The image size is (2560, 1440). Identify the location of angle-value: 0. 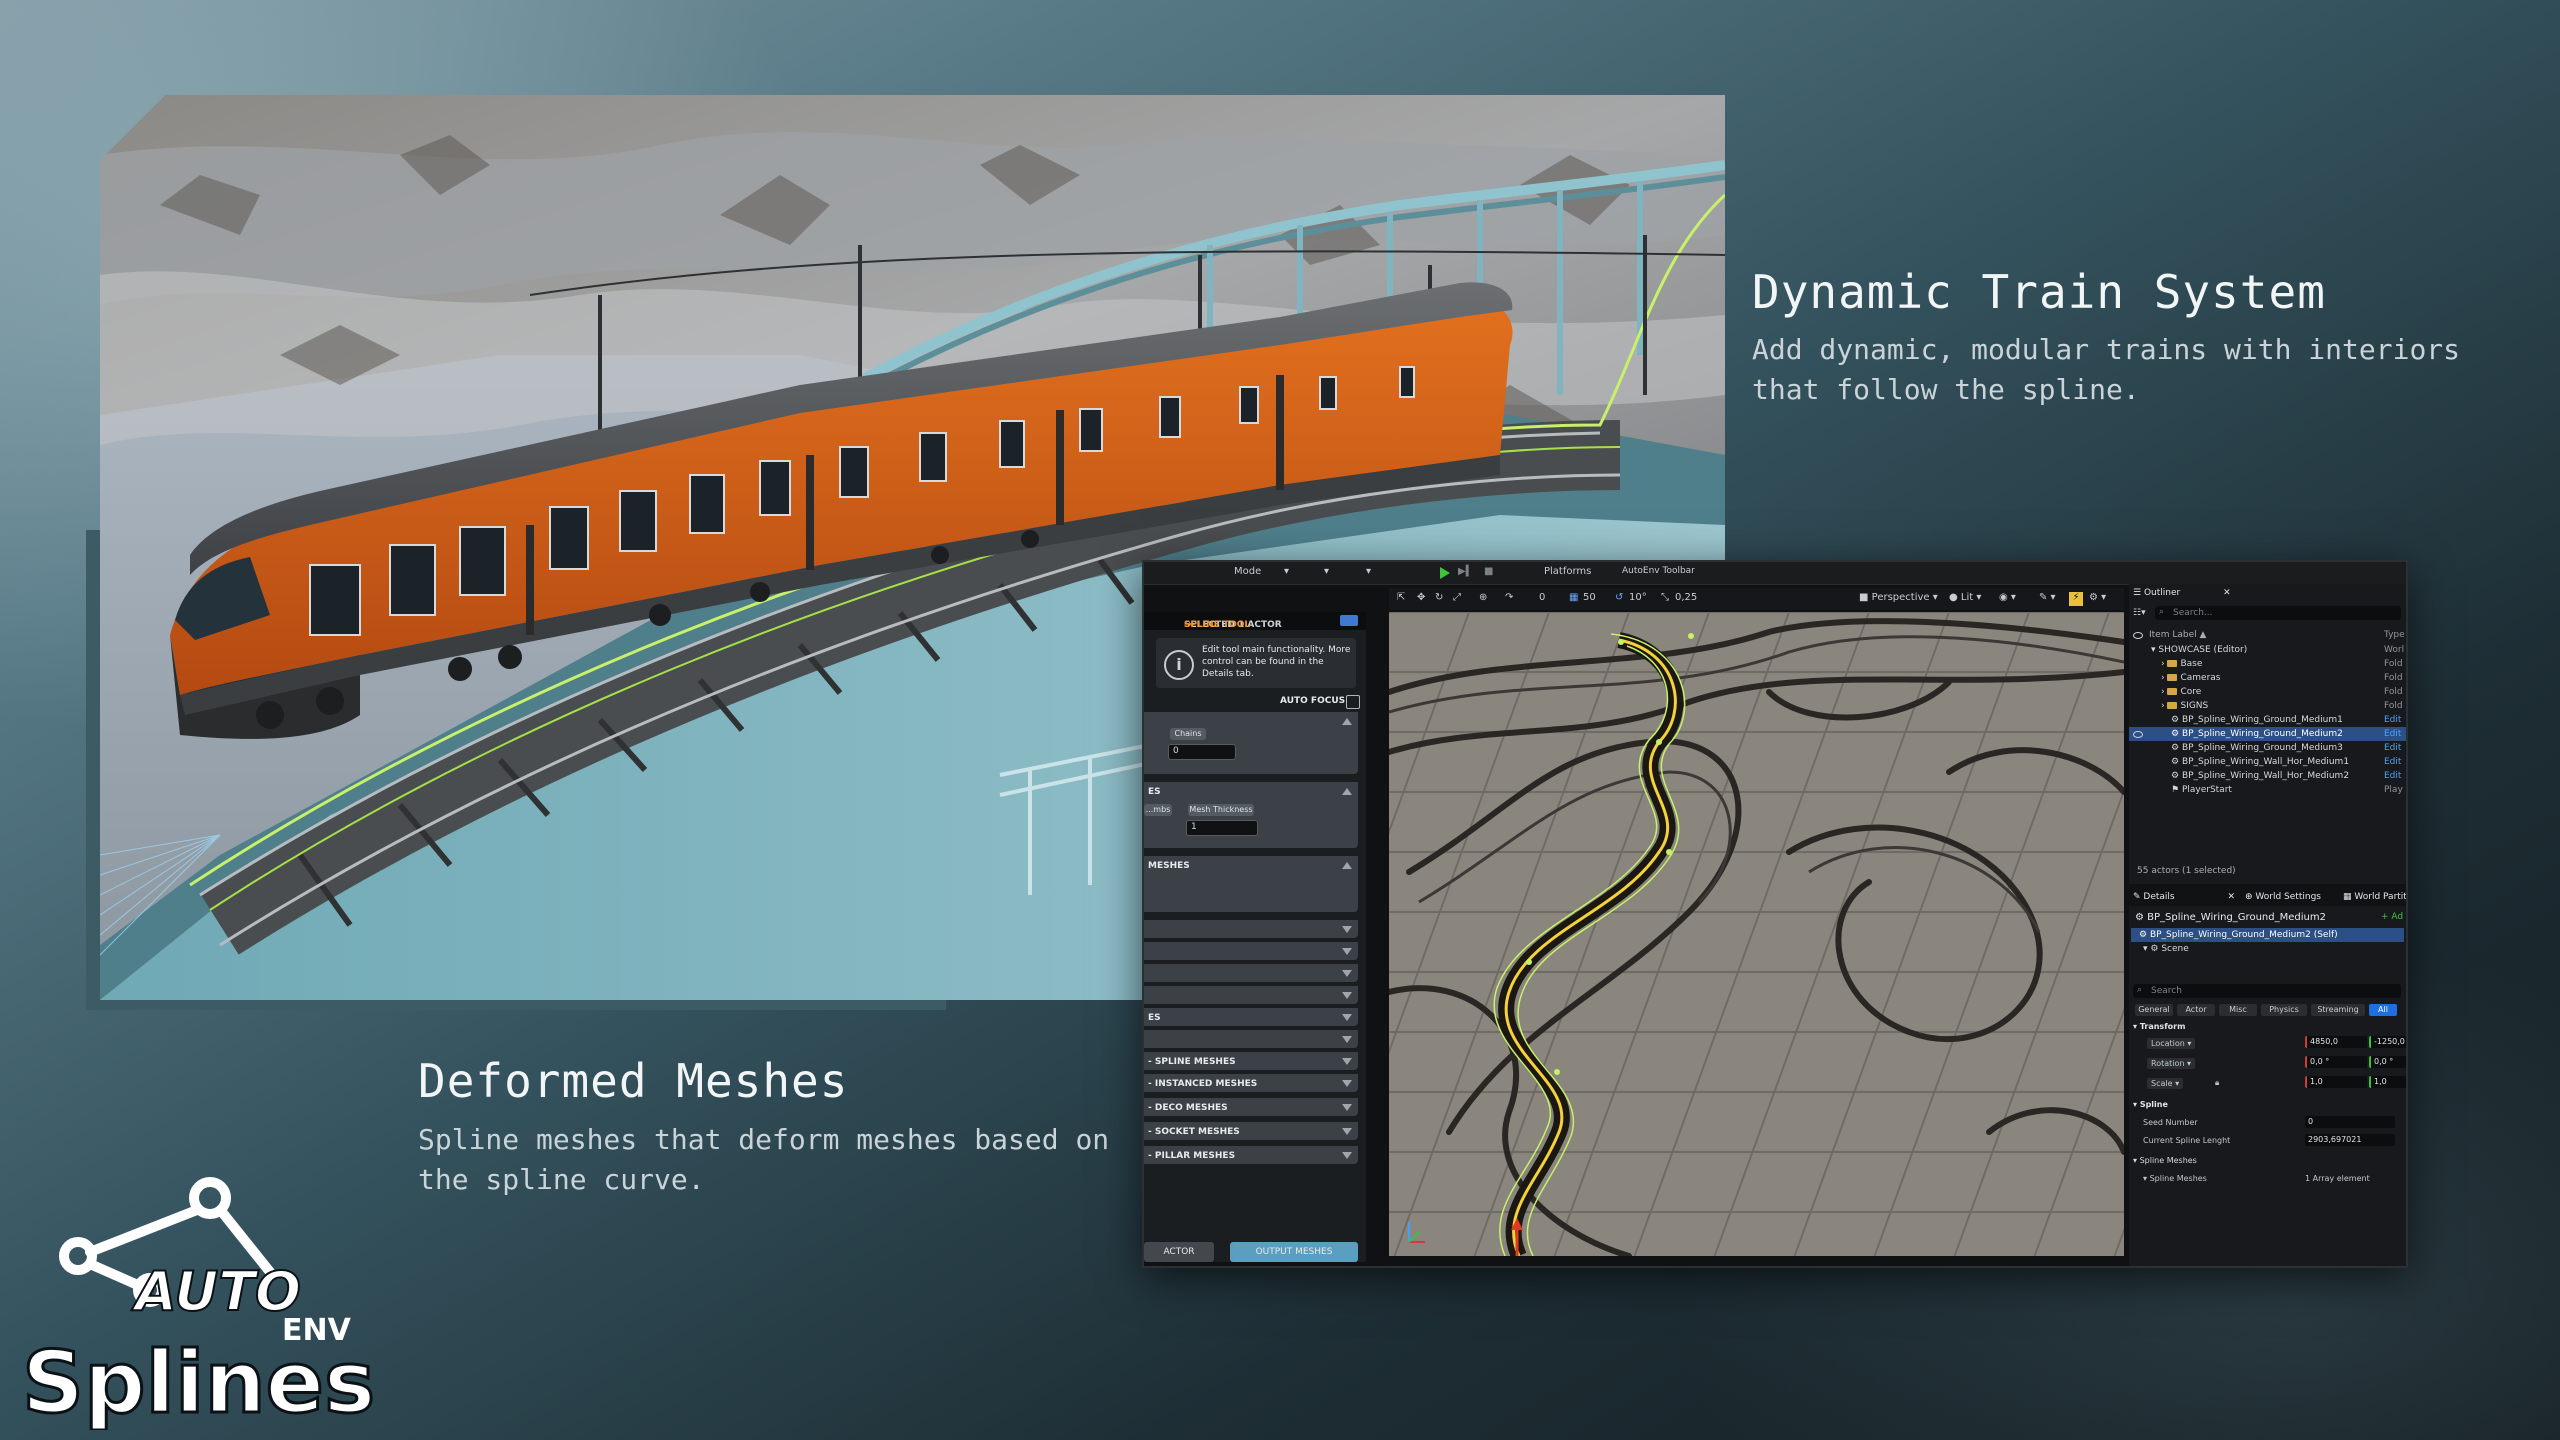
(1542, 599).